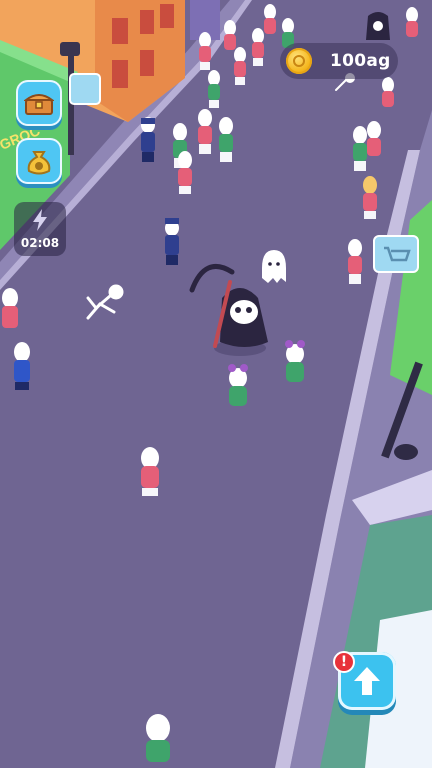  What do you see at coordinates (85, 89) in the screenshot?
I see `shop-sign-cart` at bounding box center [85, 89].